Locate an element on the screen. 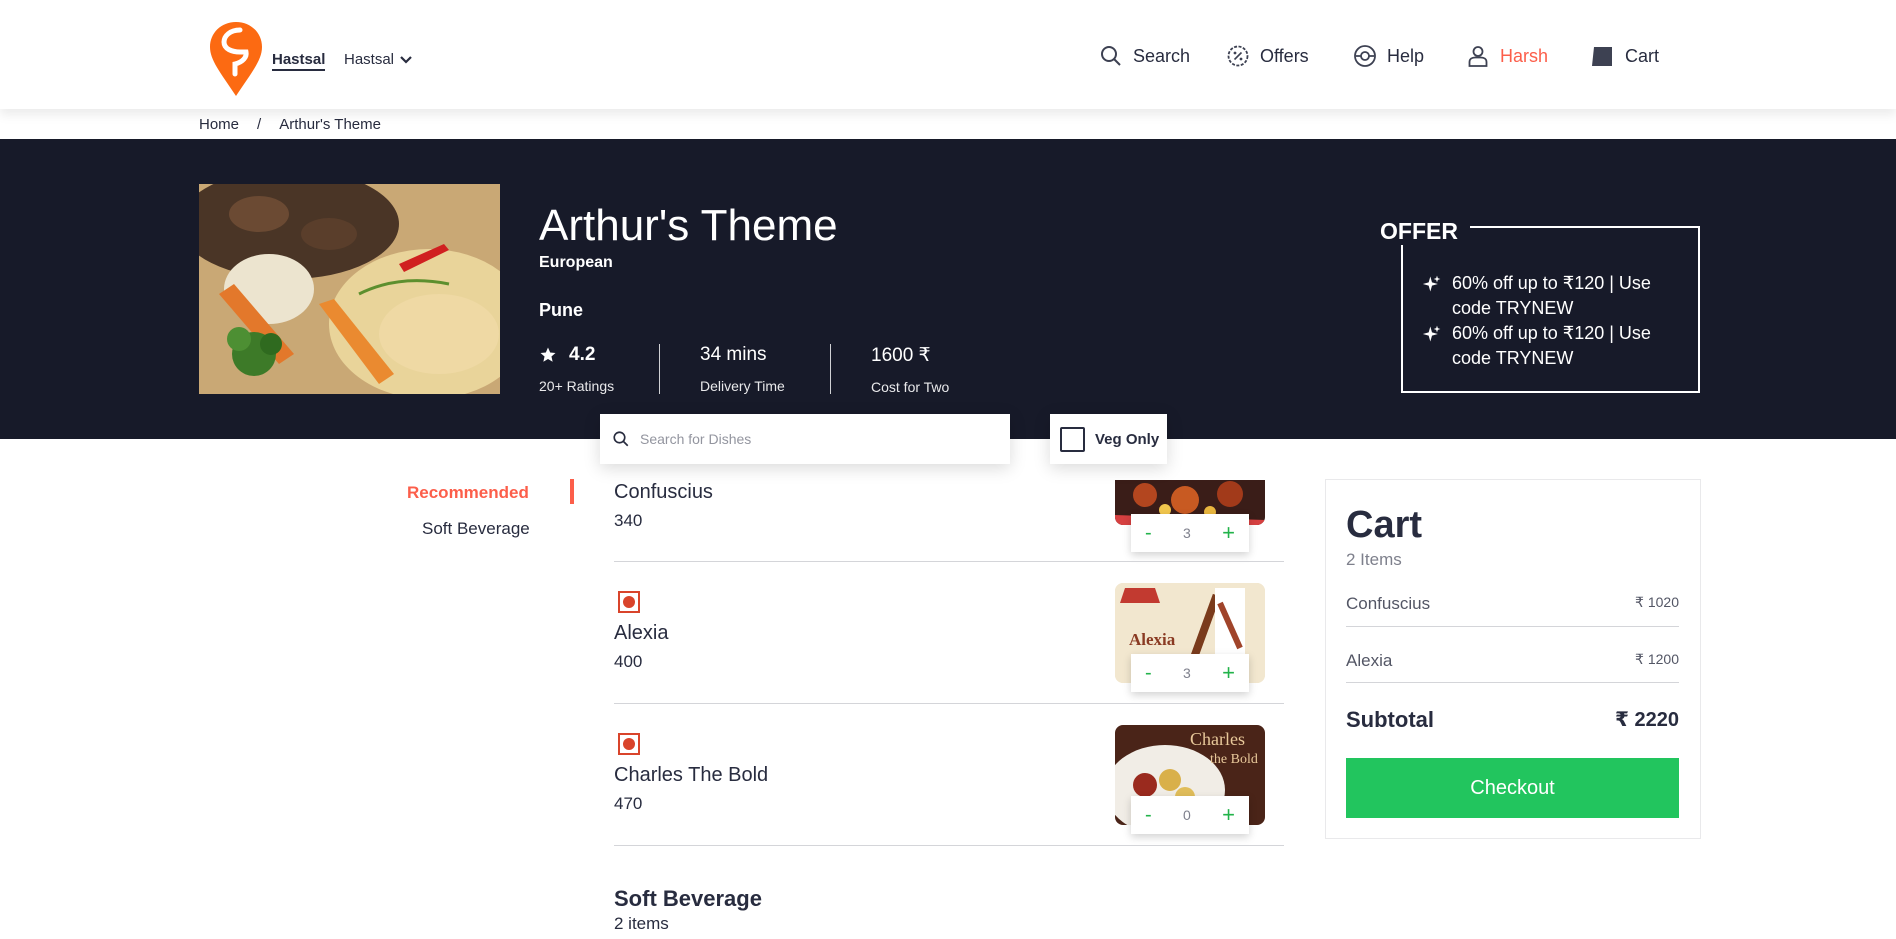 This screenshot has width=1896, height=939. nav-user-label: Harsh is located at coordinates (1524, 55).